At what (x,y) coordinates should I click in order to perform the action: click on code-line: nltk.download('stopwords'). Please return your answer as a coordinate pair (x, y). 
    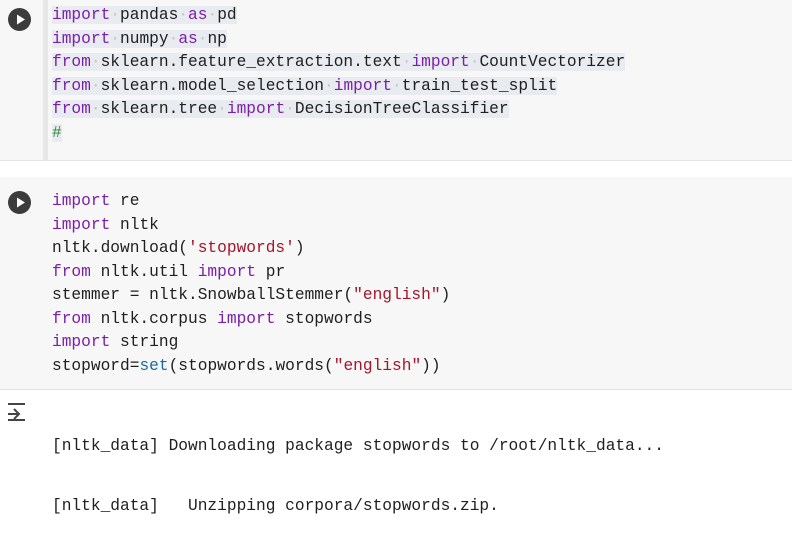
    Looking at the image, I should click on (251, 249).